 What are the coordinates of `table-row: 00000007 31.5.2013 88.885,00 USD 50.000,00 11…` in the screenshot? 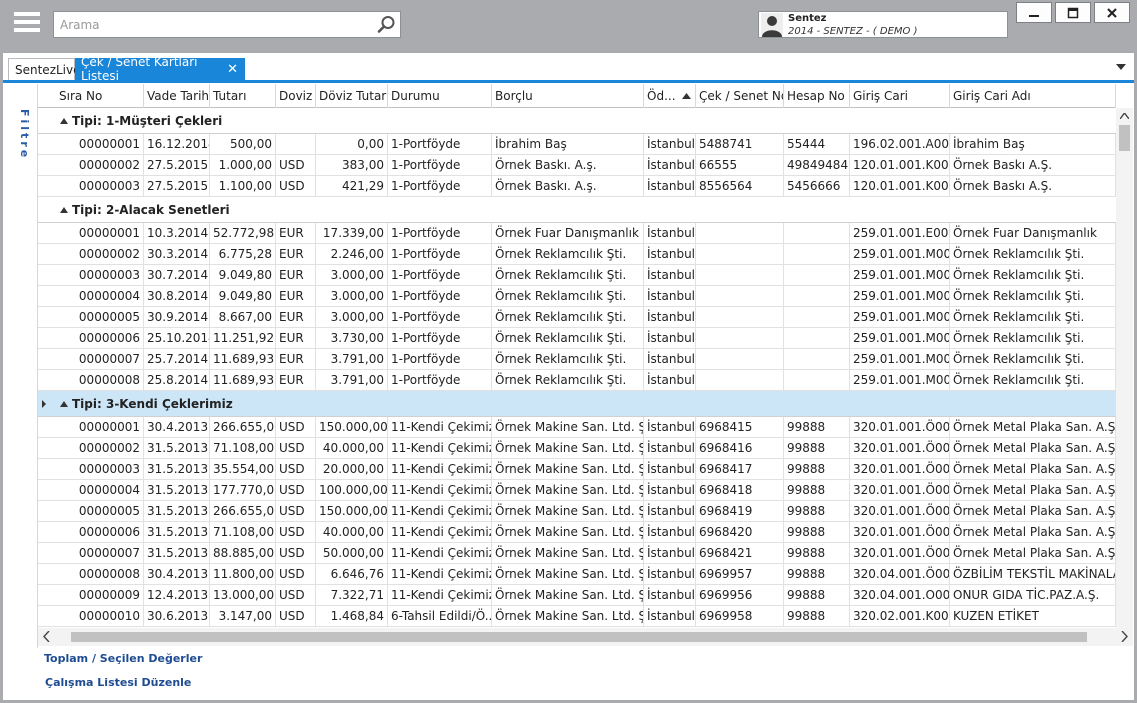 It's located at (577, 553).